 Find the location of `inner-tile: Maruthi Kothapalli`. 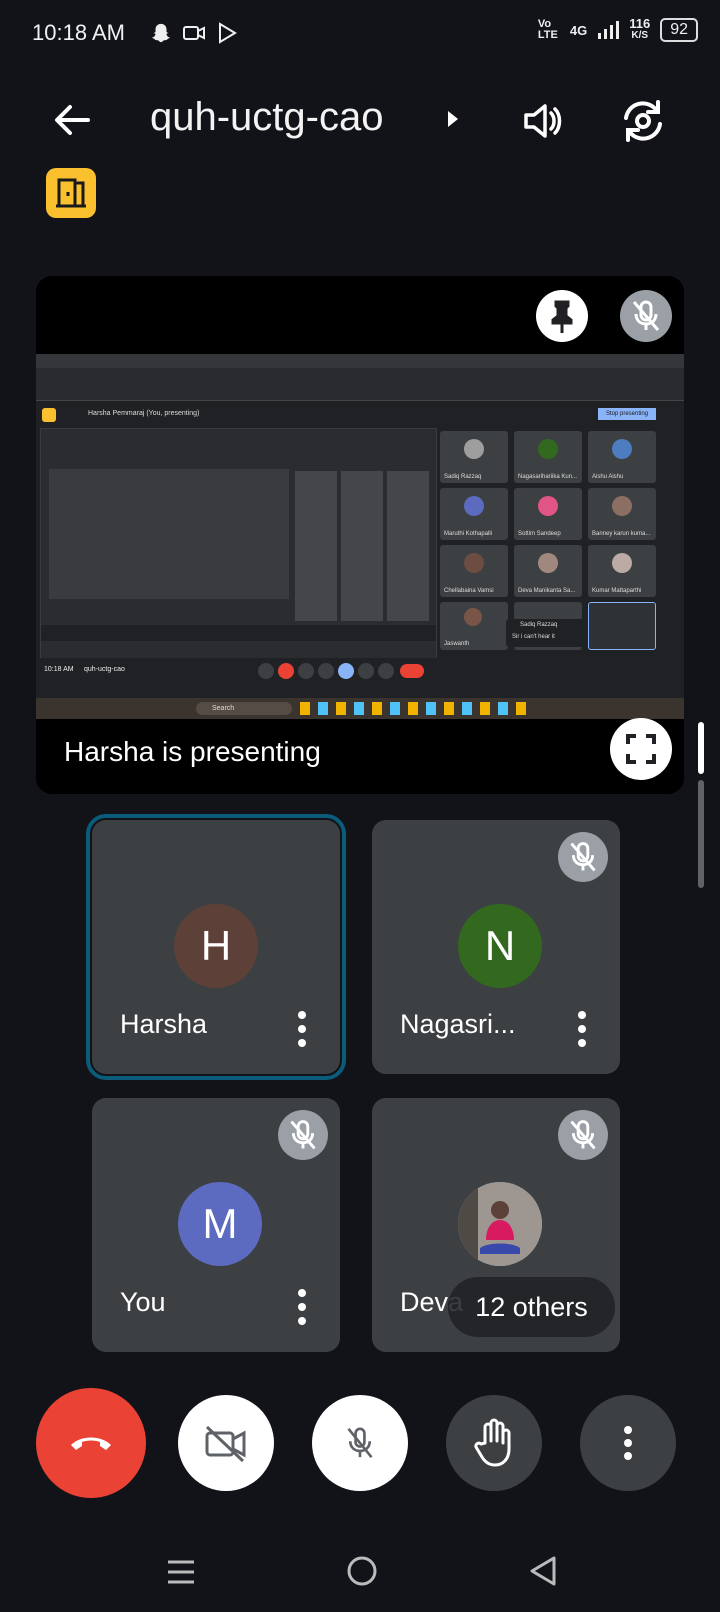

inner-tile: Maruthi Kothapalli is located at coordinates (474, 514).